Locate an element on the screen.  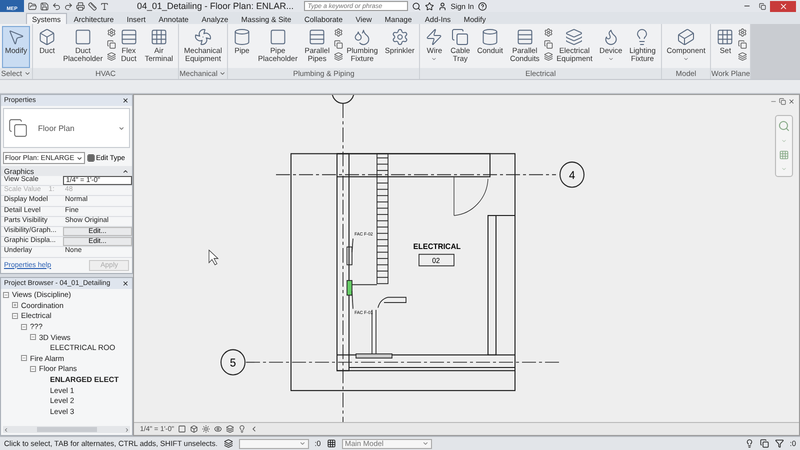
room-number-tag: 02 is located at coordinates (436, 260).